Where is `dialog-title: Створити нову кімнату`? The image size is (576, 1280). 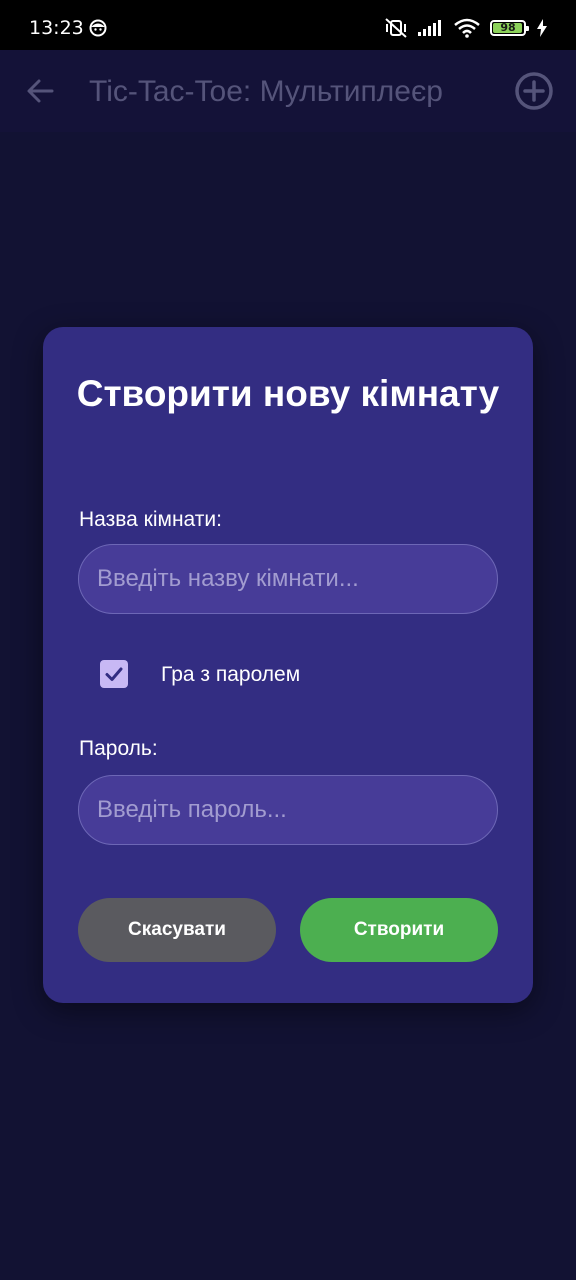 dialog-title: Створити нову кімнату is located at coordinates (288, 393).